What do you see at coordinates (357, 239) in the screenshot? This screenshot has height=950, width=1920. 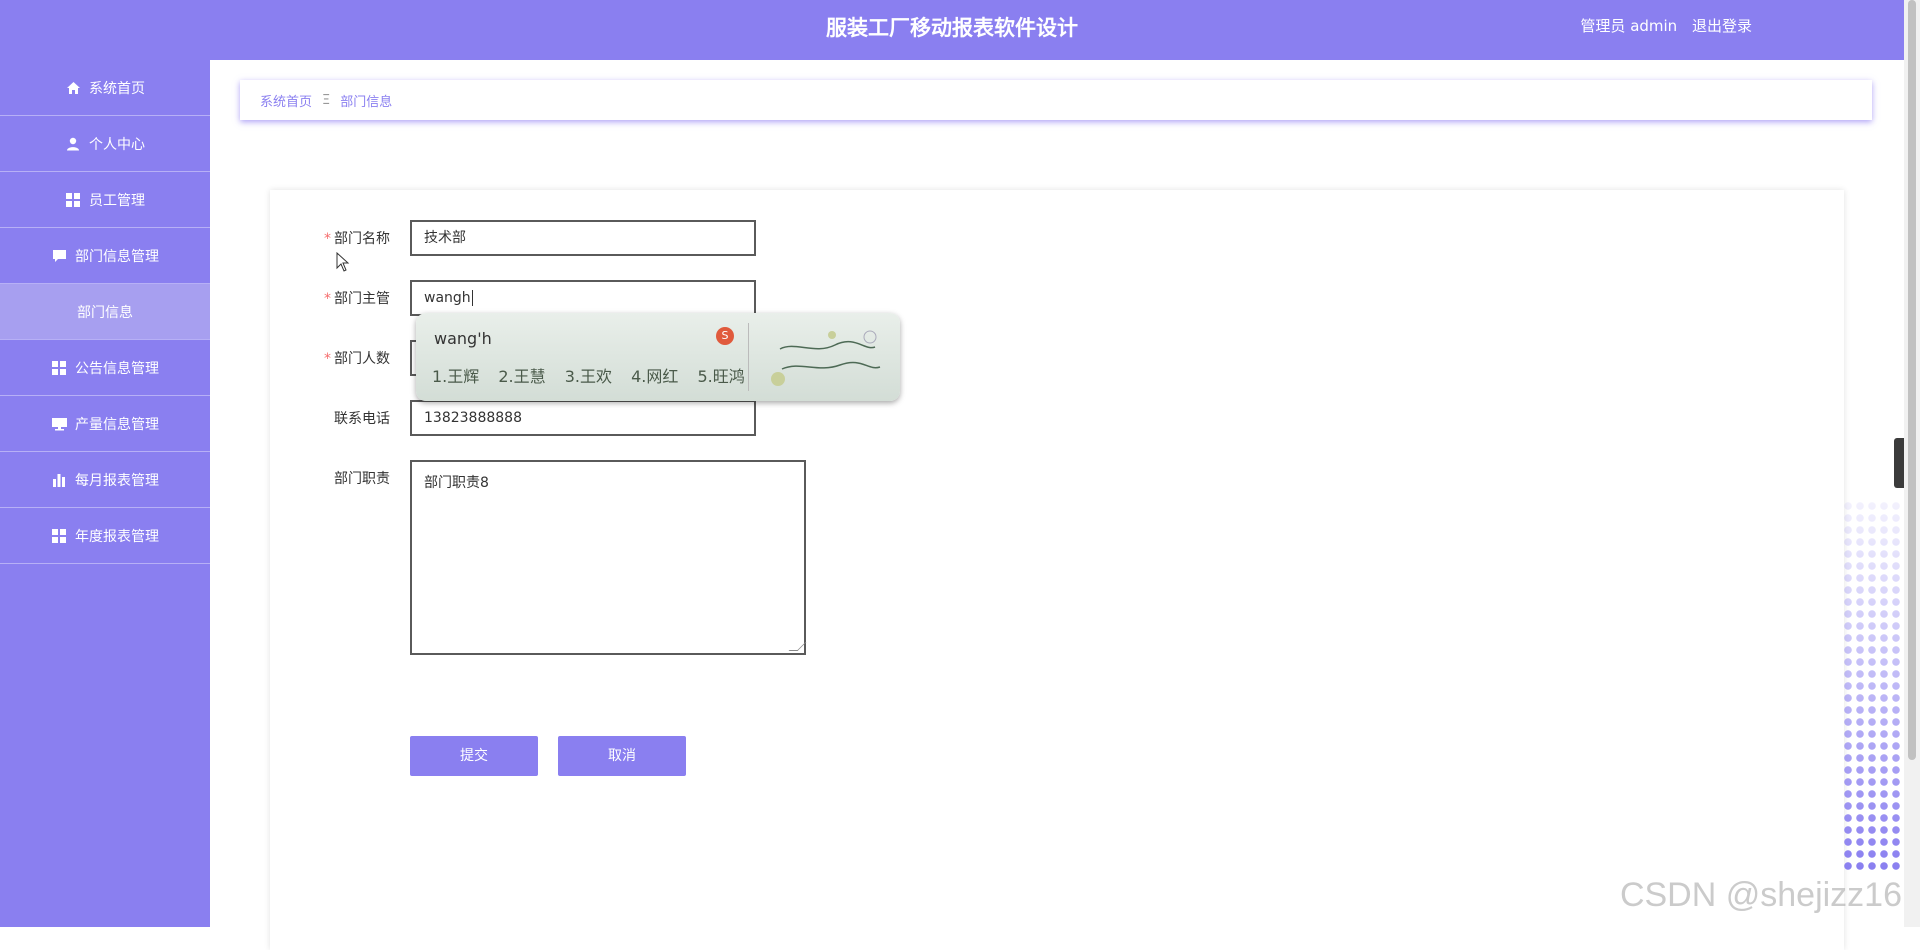 I see `dept-name-label: * 部门名称` at bounding box center [357, 239].